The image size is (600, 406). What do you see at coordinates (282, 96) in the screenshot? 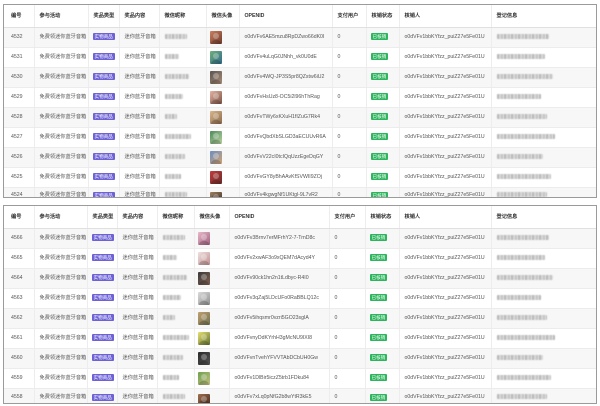
I see `openid-value: o0dVFvHsUz8-OC5i2l96hThRag` at bounding box center [282, 96].